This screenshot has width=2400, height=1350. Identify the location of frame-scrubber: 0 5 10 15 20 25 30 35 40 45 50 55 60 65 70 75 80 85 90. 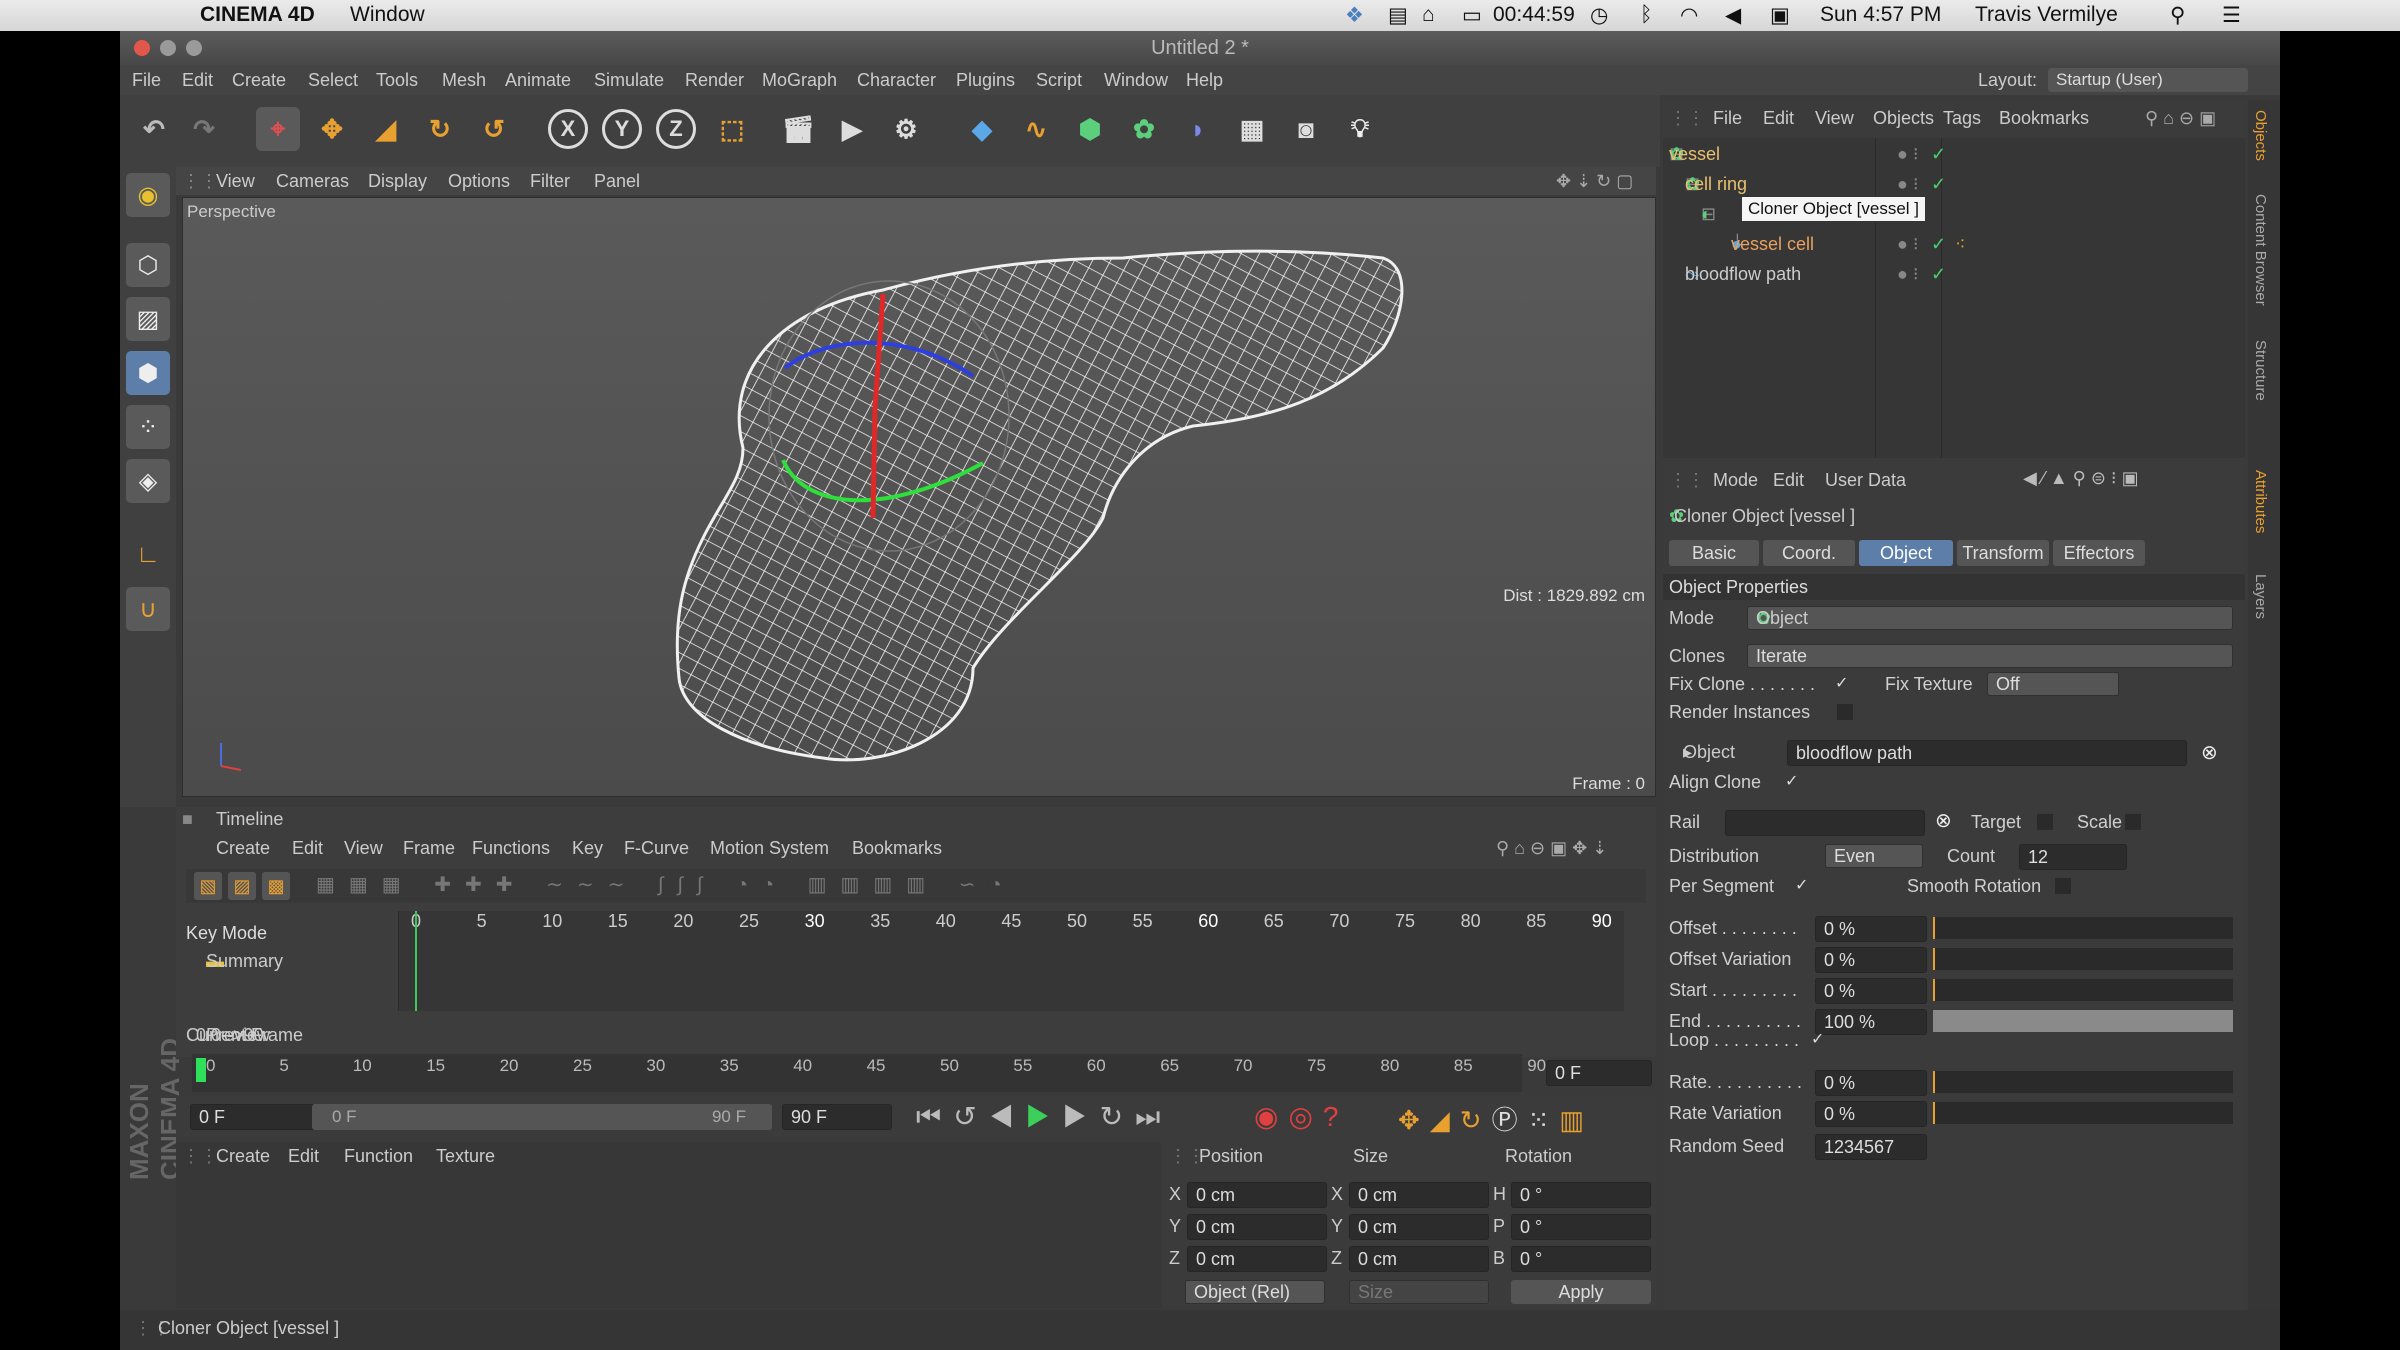
(869, 1073).